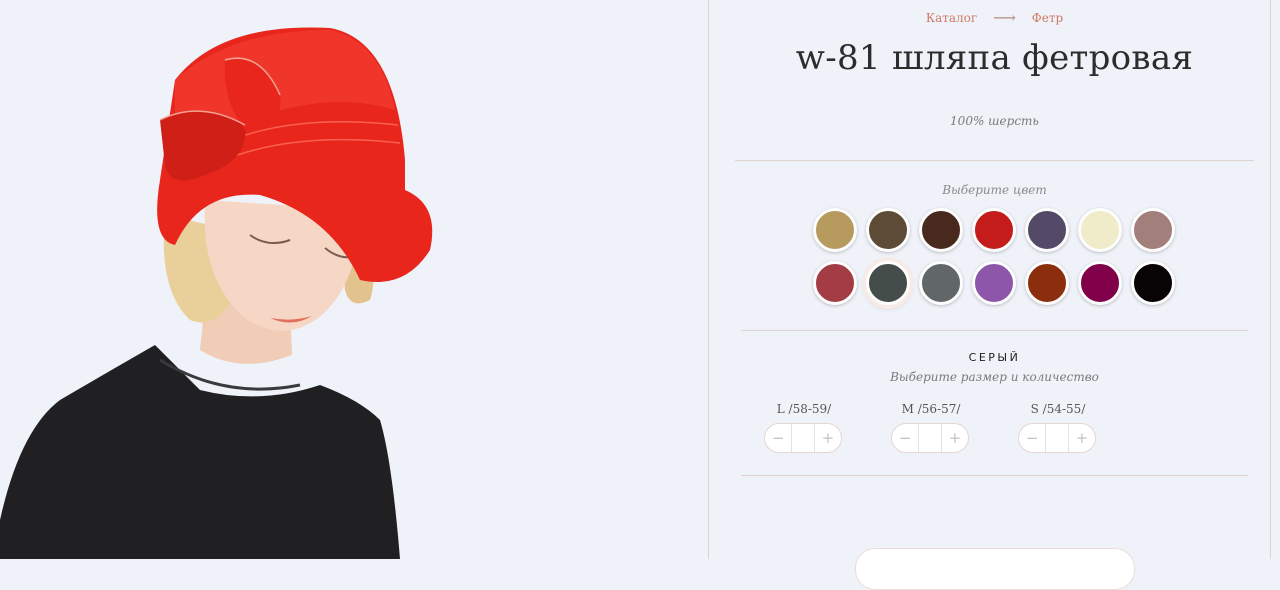  I want to click on product-title: w-81 шляпа фетровая, so click(994, 58).